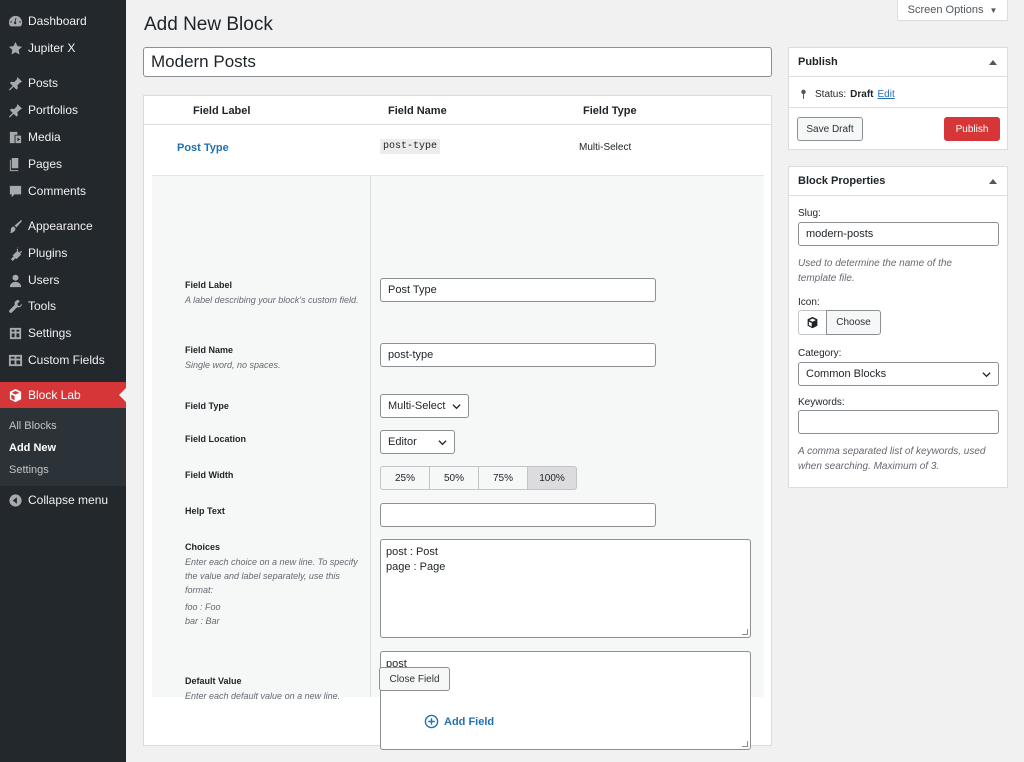 The width and height of the screenshot is (1024, 762). I want to click on width-option-50: 50%, so click(454, 478).